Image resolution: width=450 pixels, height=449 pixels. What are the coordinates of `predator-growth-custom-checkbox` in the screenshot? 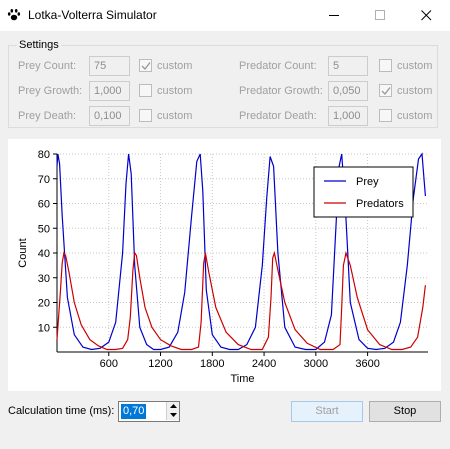 It's located at (385, 90).